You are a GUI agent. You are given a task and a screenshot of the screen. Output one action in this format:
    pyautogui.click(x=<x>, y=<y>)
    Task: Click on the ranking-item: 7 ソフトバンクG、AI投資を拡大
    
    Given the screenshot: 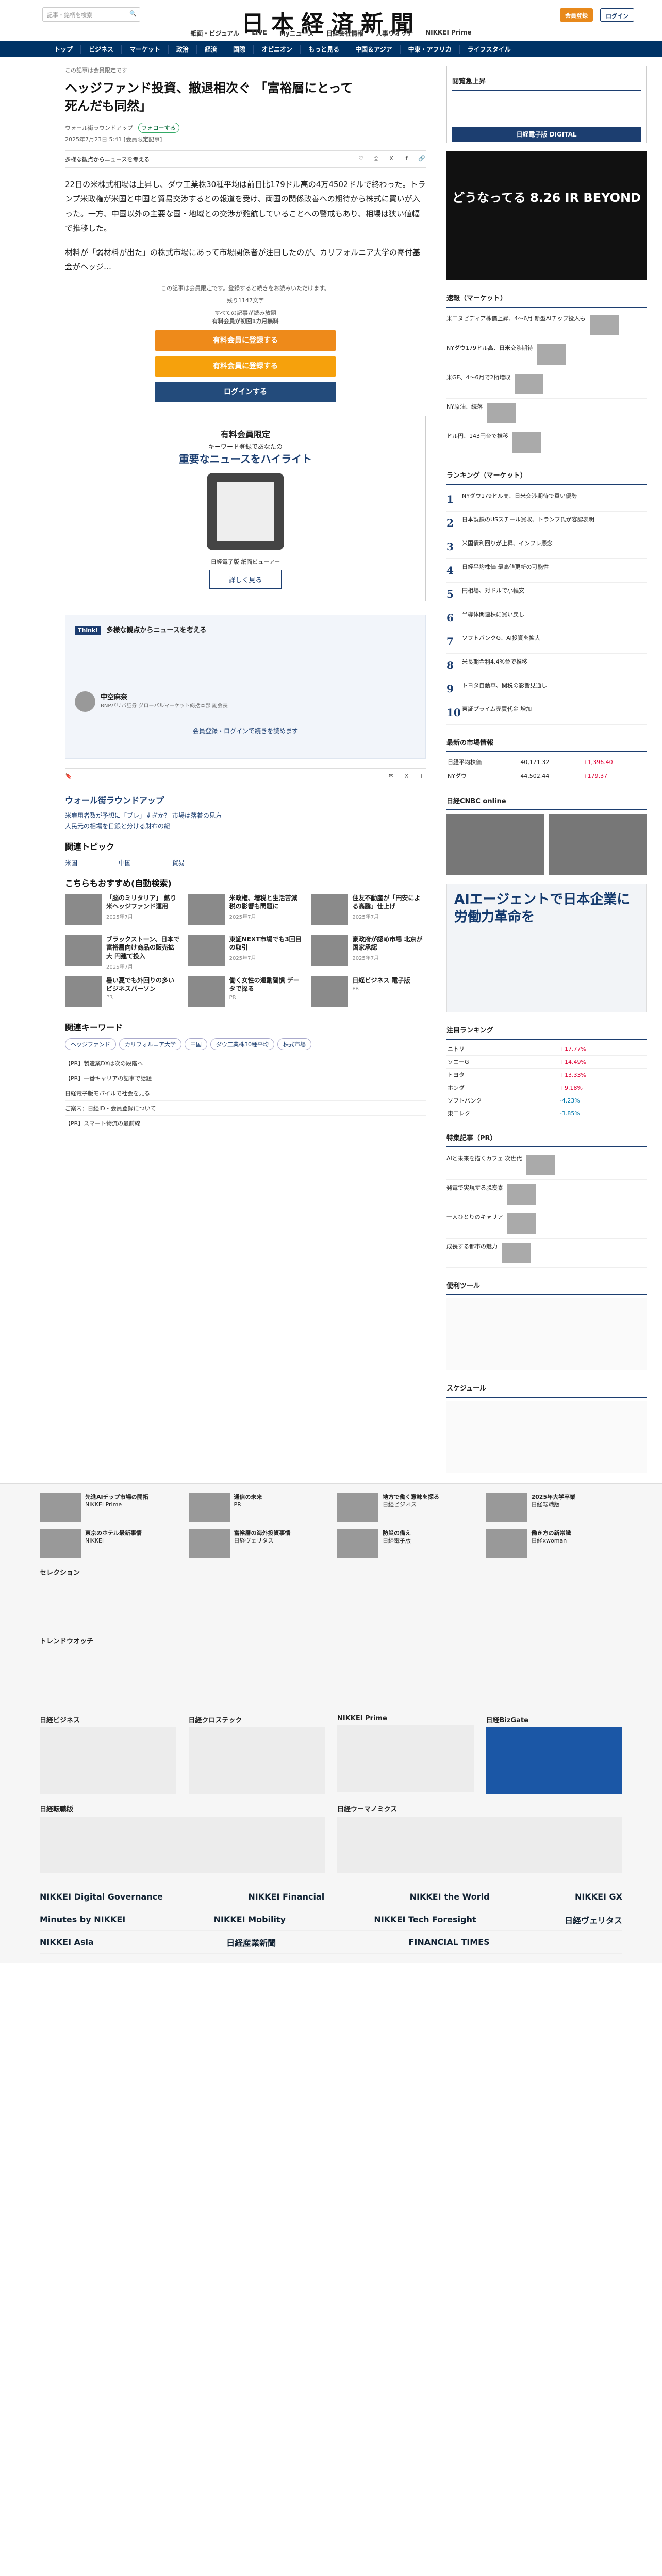 What is the action you would take?
    pyautogui.click(x=547, y=642)
    